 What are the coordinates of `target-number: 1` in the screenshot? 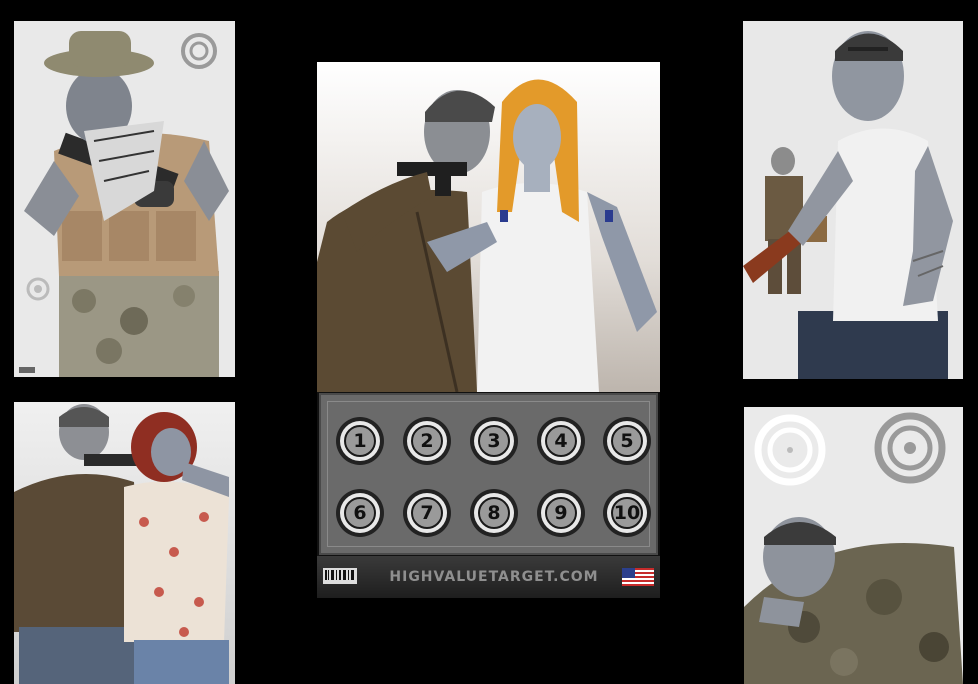 It's located at (360, 441).